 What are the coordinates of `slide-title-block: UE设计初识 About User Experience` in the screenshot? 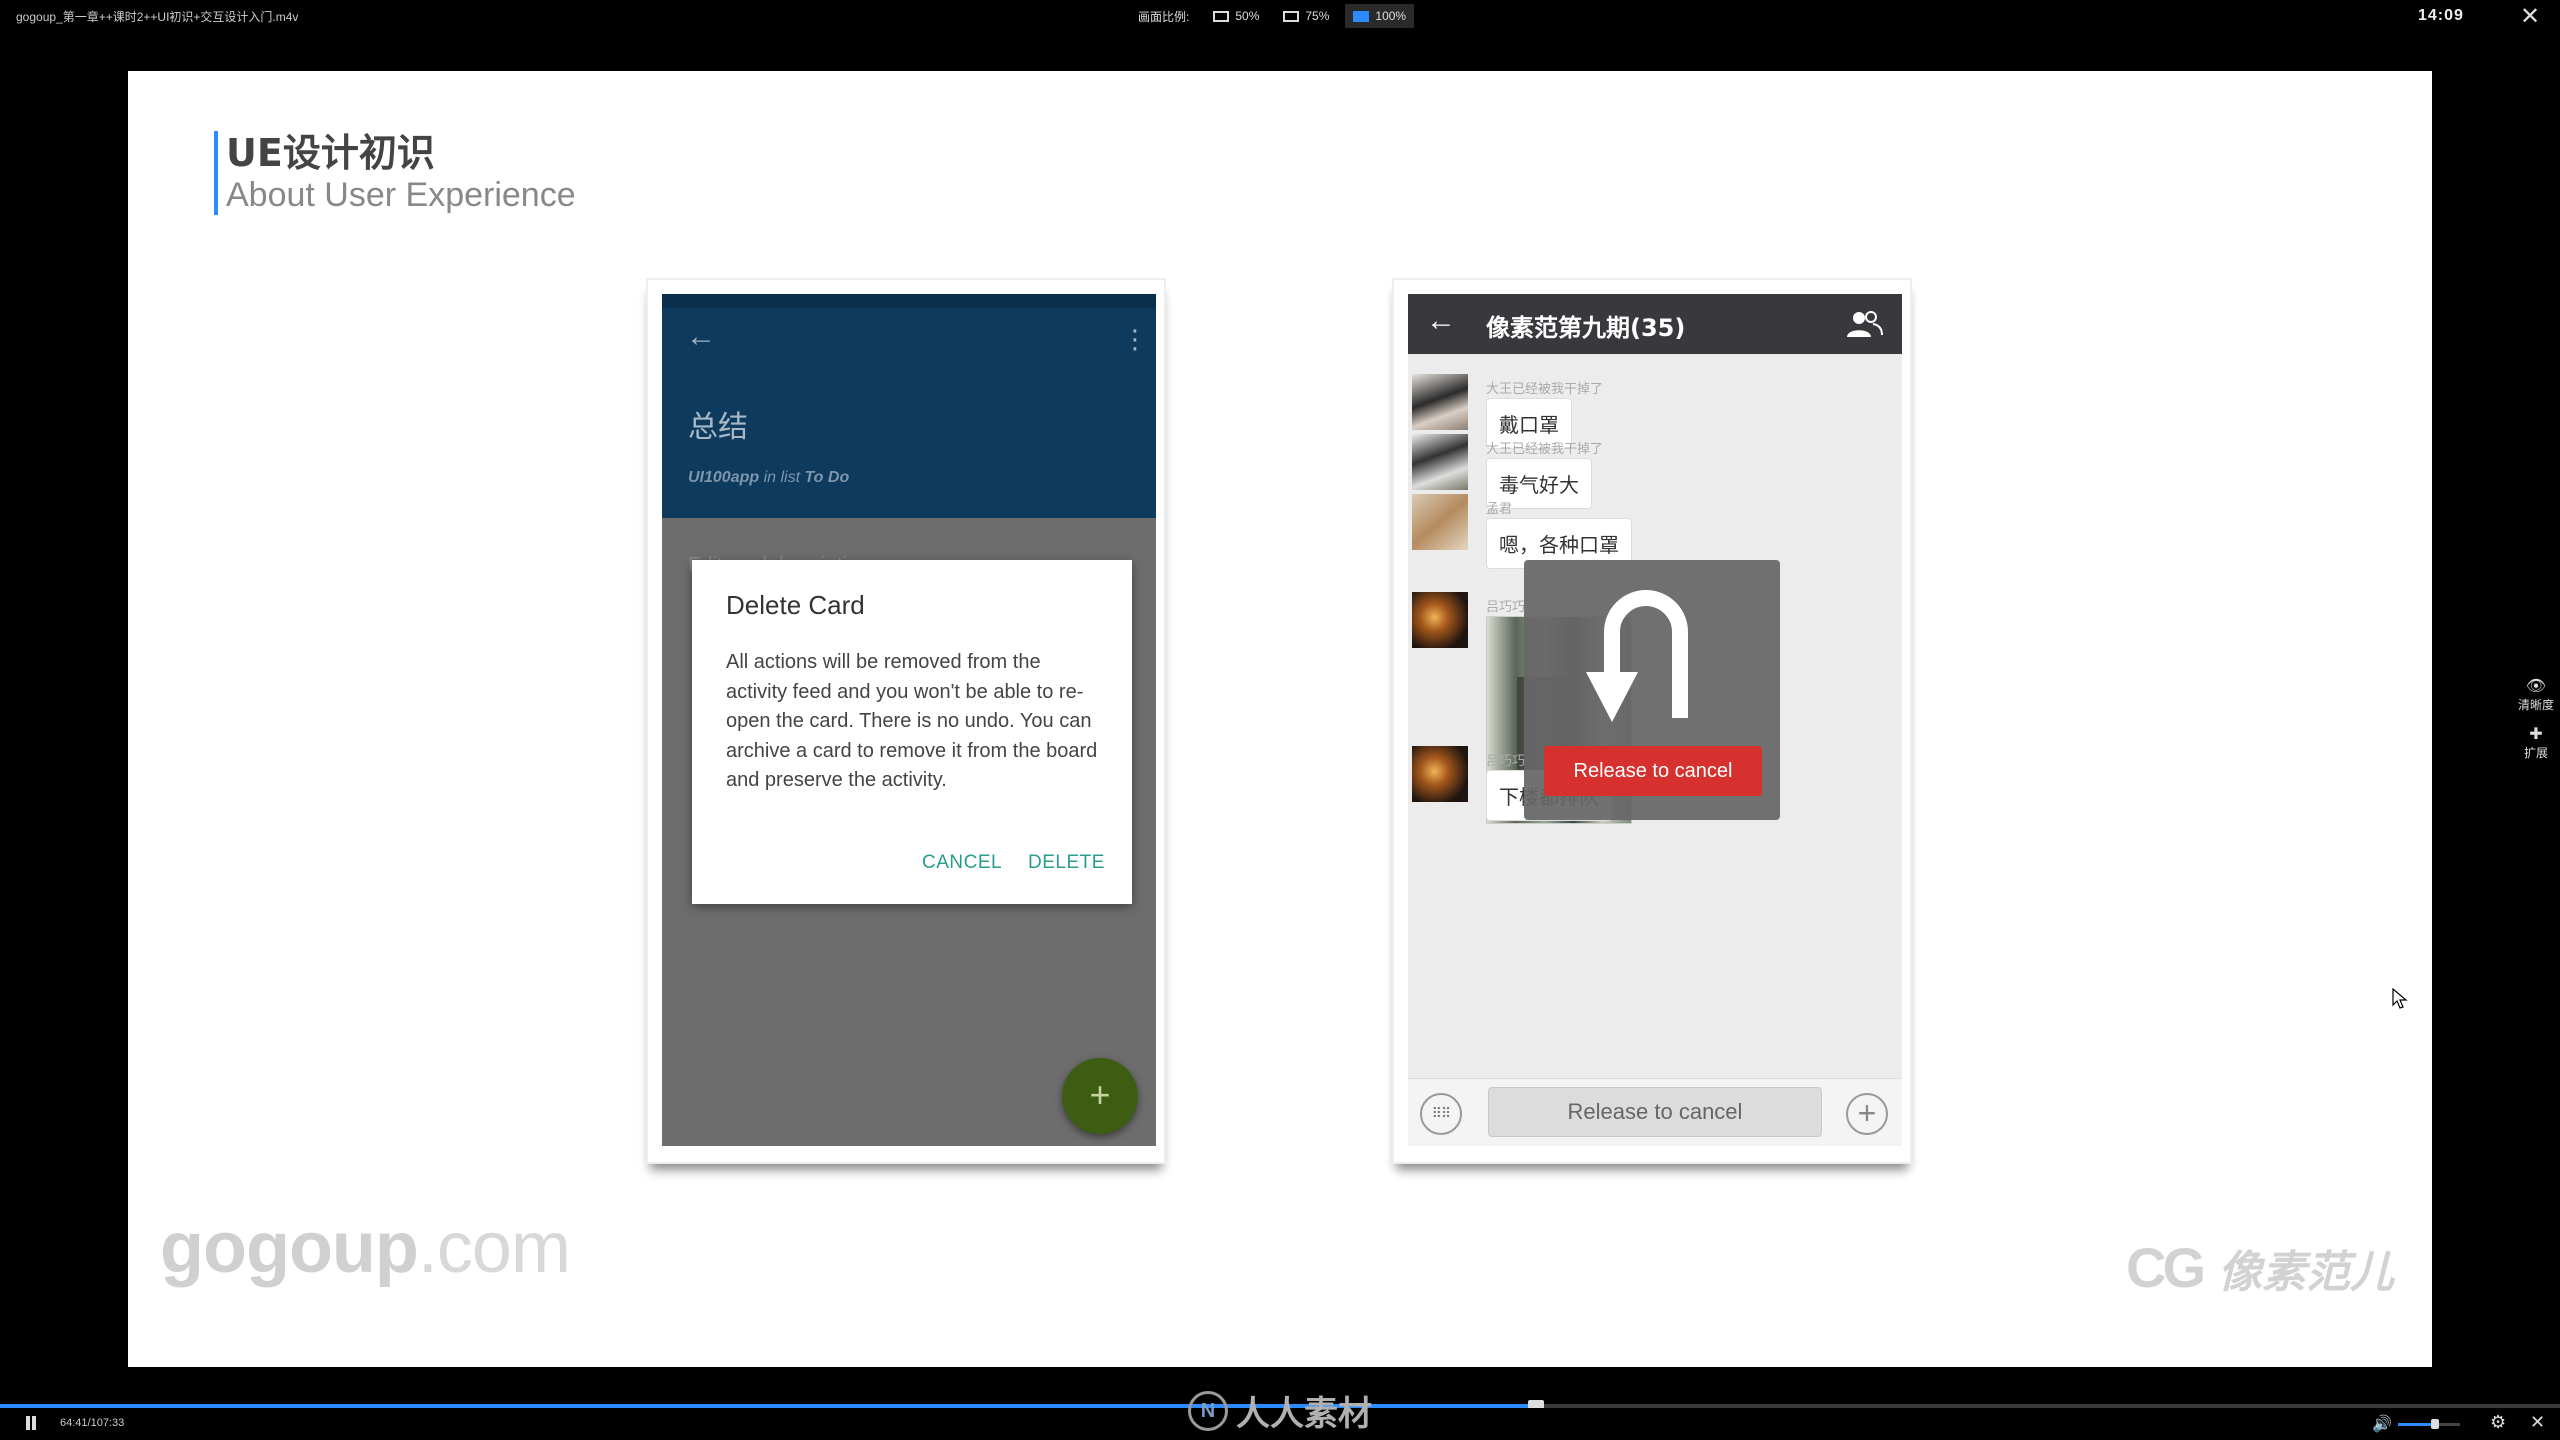 It's located at (395, 173).